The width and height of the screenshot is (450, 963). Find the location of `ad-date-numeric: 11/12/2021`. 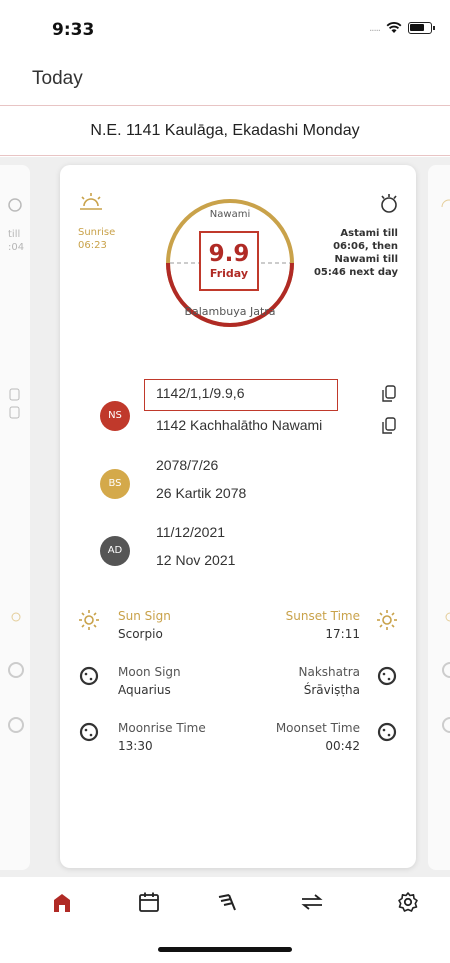

ad-date-numeric: 11/12/2021 is located at coordinates (191, 532).